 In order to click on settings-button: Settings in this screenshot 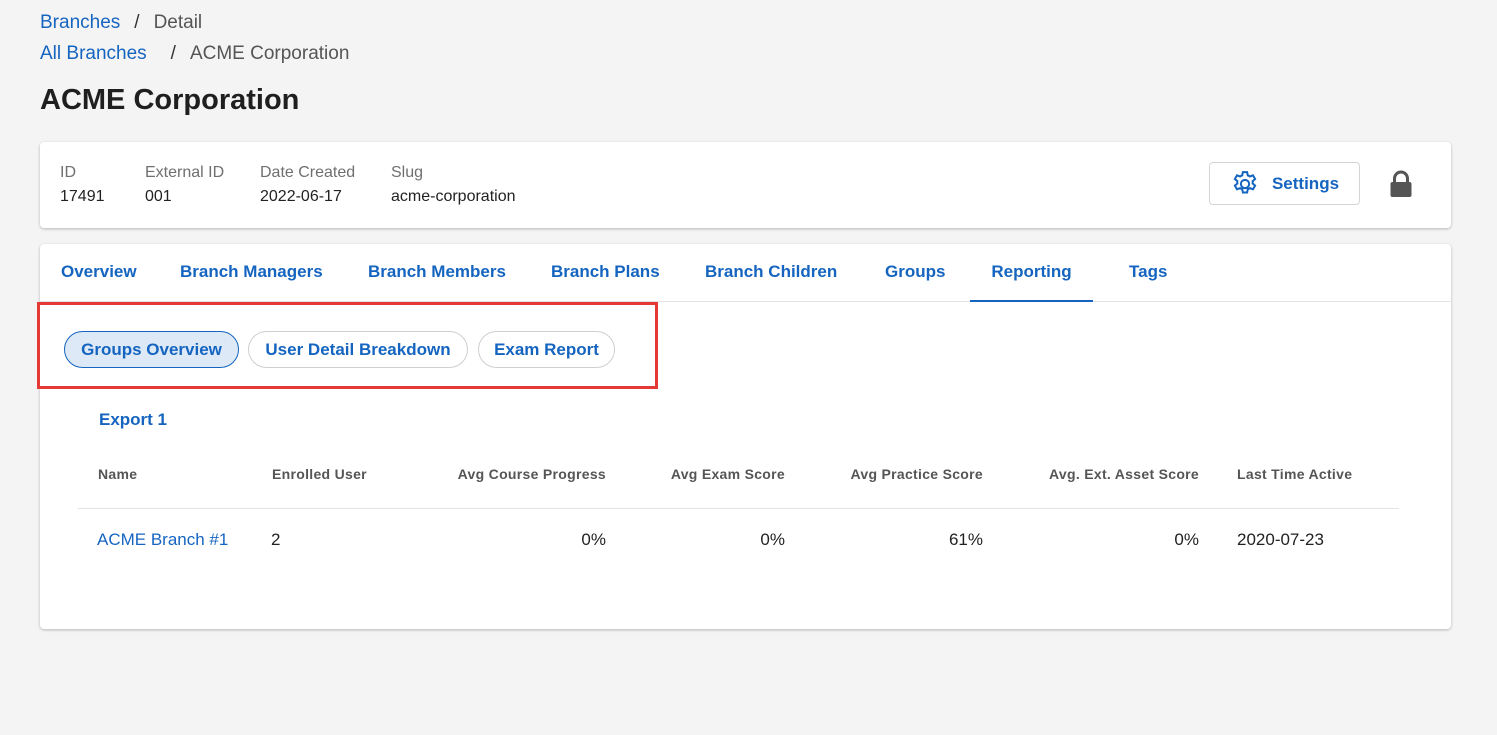, I will do `click(1284, 183)`.